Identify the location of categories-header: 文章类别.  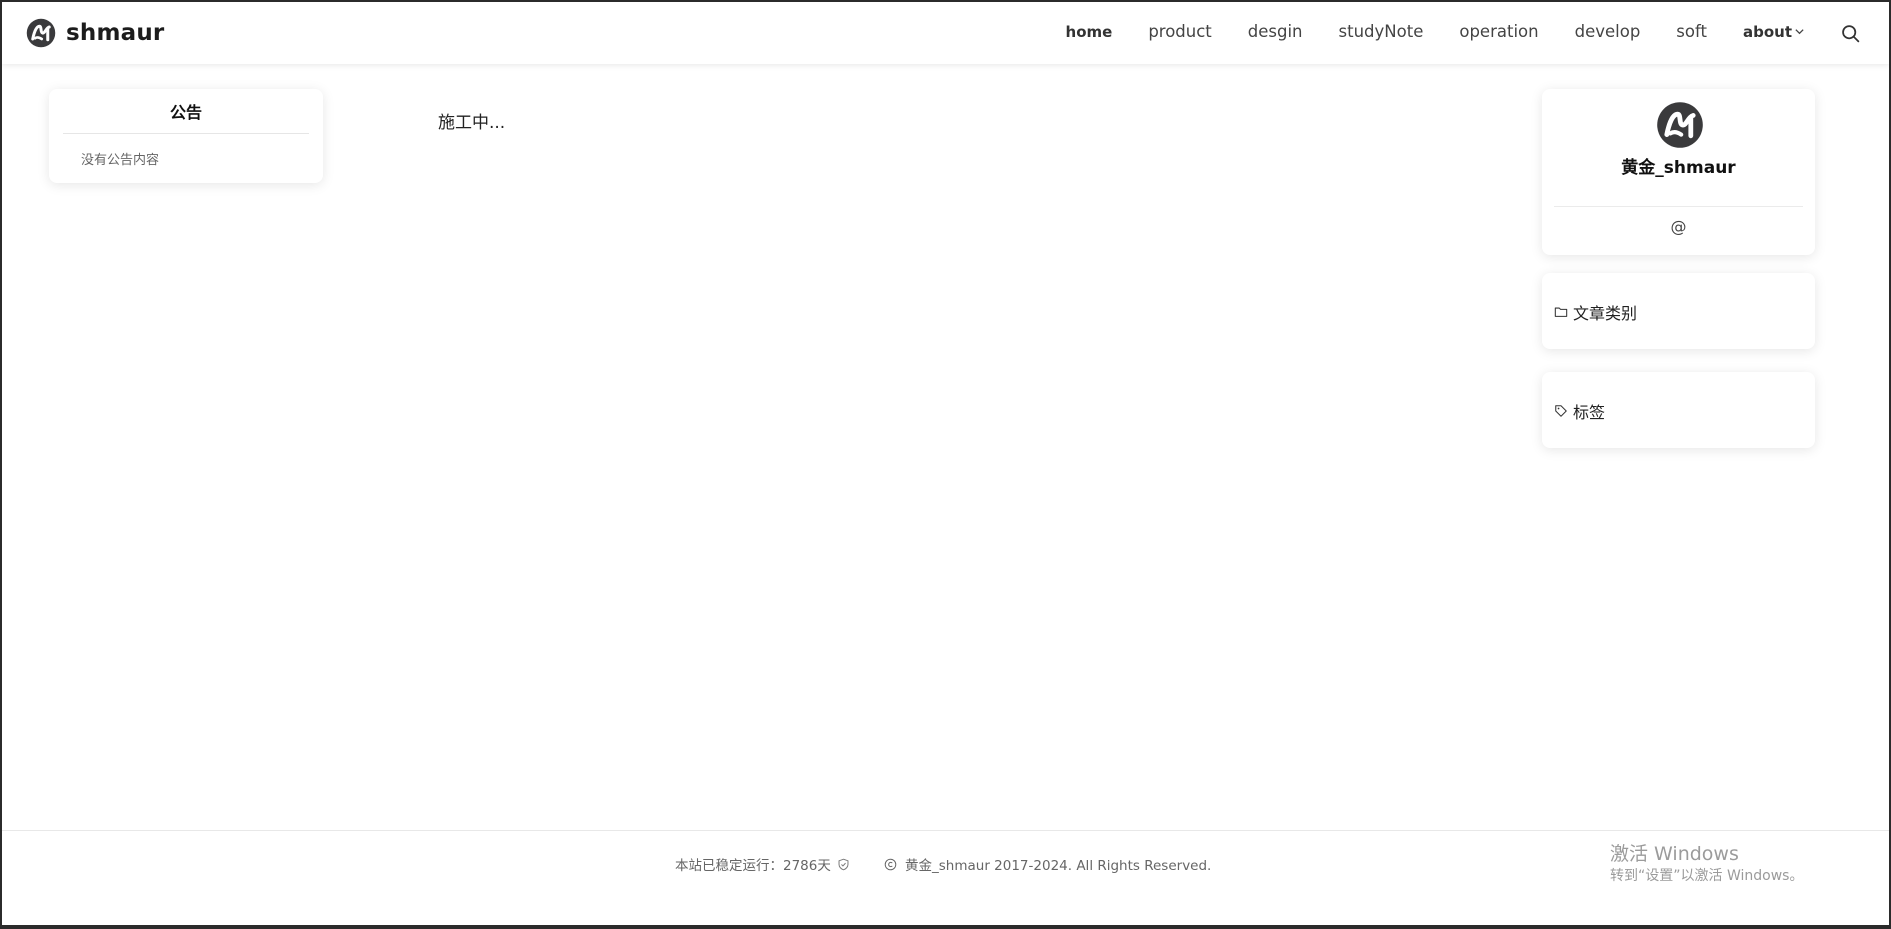
(1595, 312).